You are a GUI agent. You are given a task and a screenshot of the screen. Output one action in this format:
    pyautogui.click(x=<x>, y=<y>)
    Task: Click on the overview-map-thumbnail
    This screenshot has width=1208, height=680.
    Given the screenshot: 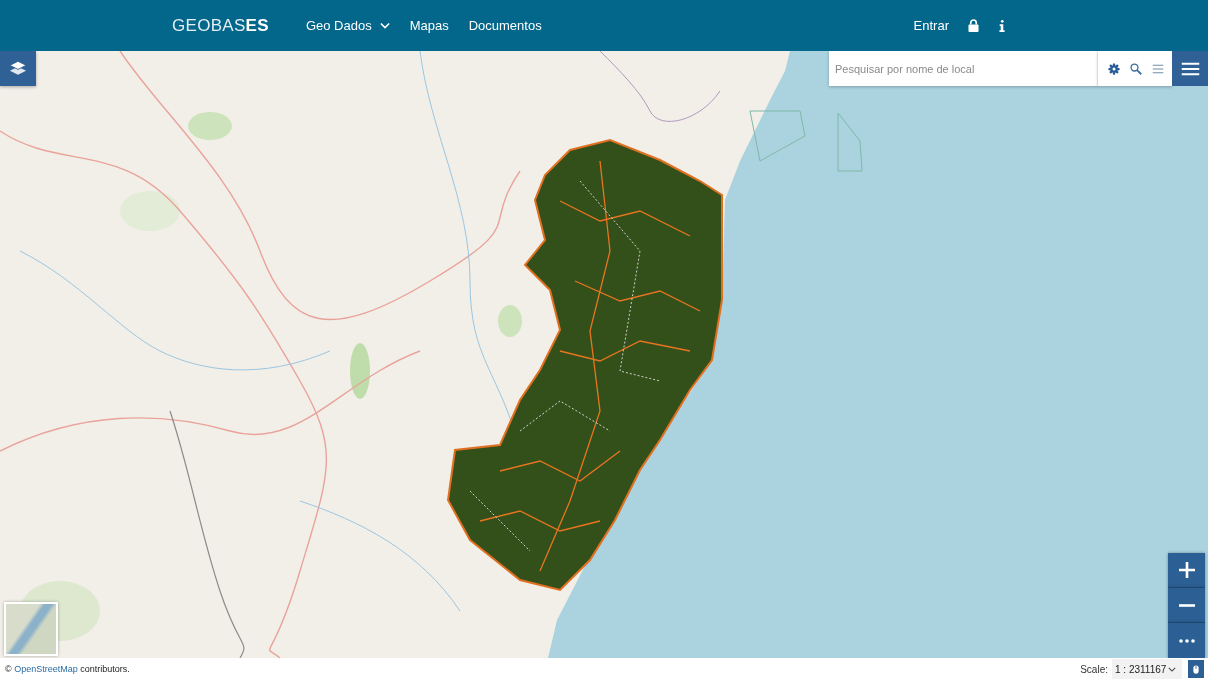 What is the action you would take?
    pyautogui.click(x=31, y=629)
    